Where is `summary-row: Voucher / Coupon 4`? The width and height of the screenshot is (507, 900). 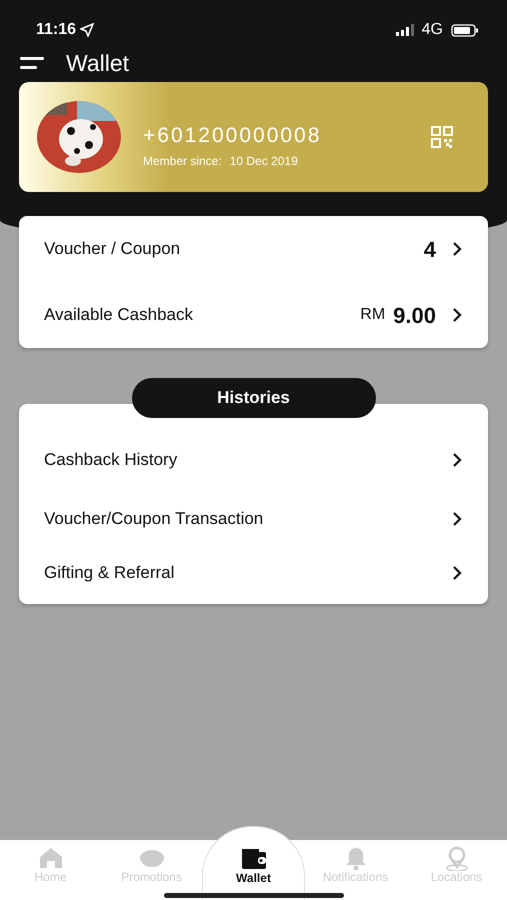 summary-row: Voucher / Coupon 4 is located at coordinates (253, 249).